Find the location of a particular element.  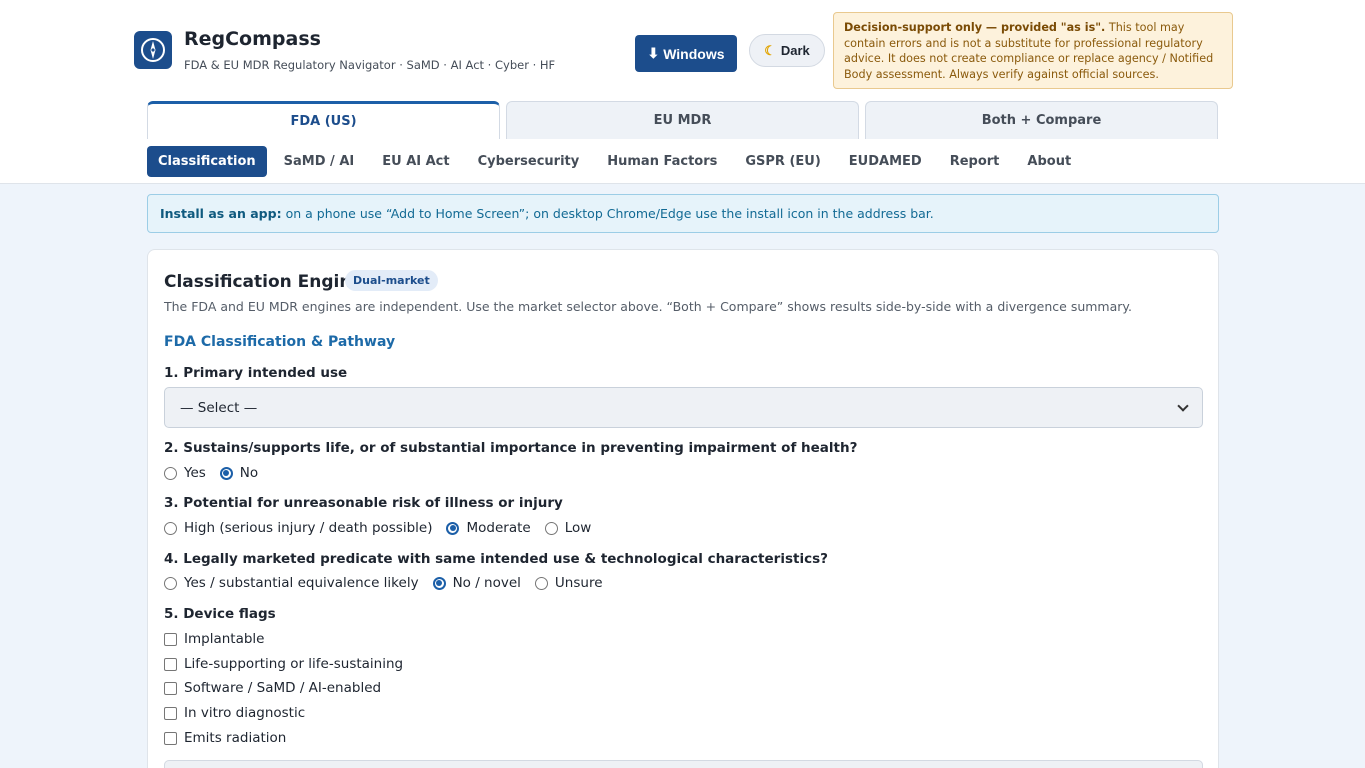

tab-eu-mdr: EU MDR is located at coordinates (682, 120).